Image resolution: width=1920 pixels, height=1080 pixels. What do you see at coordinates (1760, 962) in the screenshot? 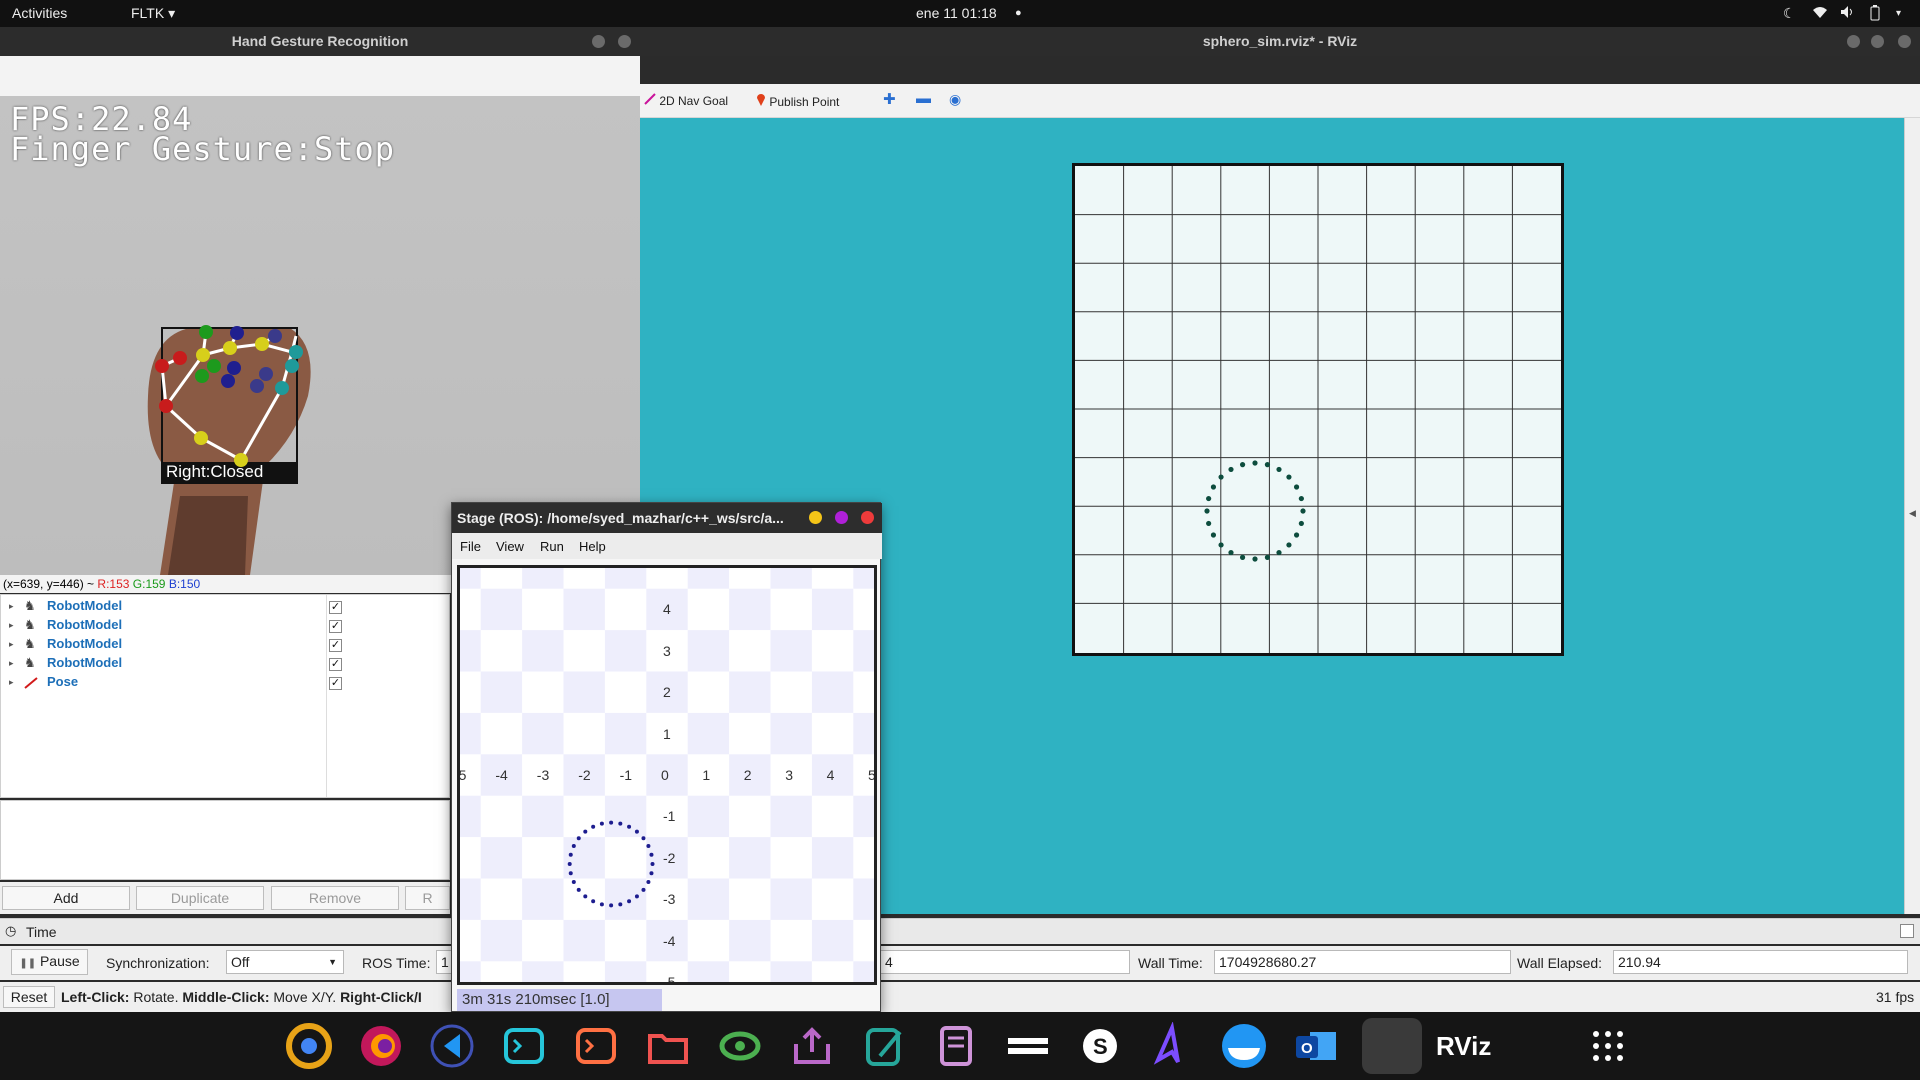
I see `wall-elapsed-field: 210.94` at bounding box center [1760, 962].